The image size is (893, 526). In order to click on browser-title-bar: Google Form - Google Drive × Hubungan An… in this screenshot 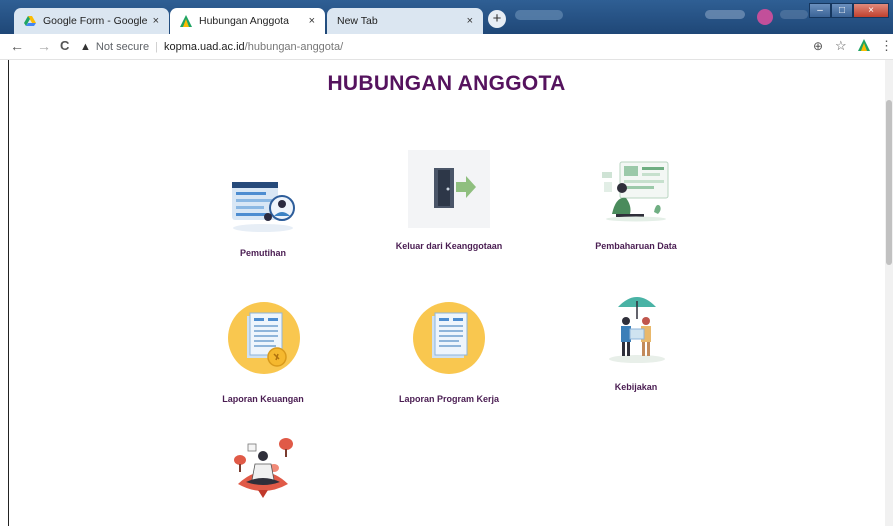, I will do `click(446, 17)`.